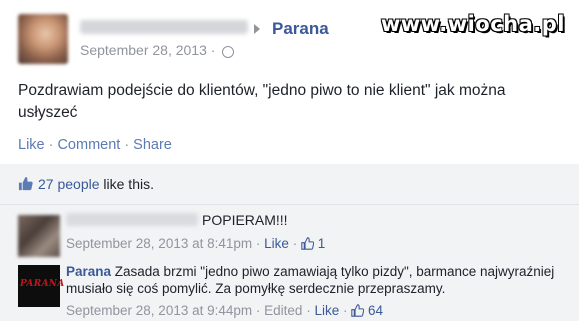 The height and width of the screenshot is (321, 579). Describe the element at coordinates (43, 39) in the screenshot. I see `author-avatar` at that location.